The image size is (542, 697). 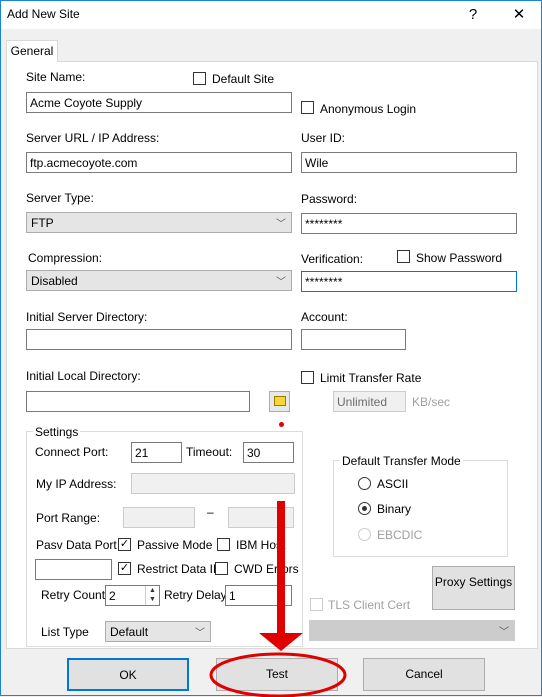 I want to click on red-annotation, so click(x=278, y=599).